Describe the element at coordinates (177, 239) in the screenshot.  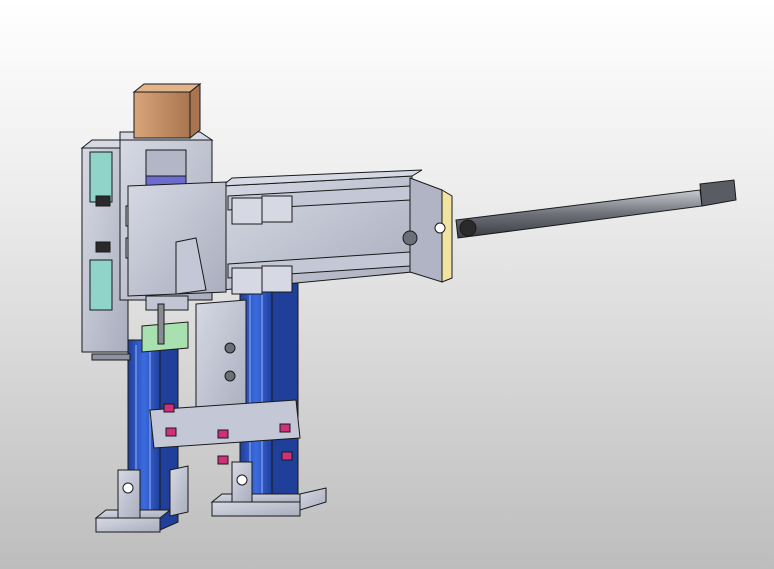
I see `carriage-plate` at that location.